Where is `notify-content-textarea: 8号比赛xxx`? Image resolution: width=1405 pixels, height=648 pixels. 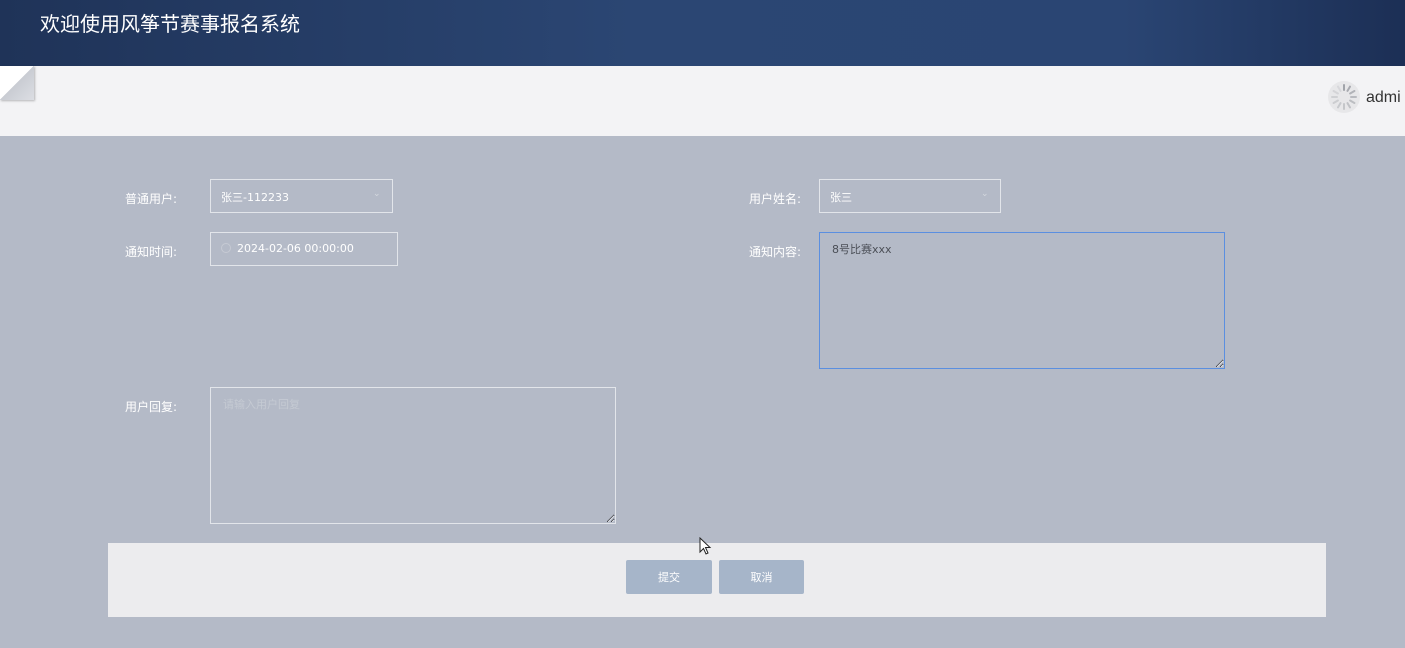 notify-content-textarea: 8号比赛xxx is located at coordinates (1022, 300).